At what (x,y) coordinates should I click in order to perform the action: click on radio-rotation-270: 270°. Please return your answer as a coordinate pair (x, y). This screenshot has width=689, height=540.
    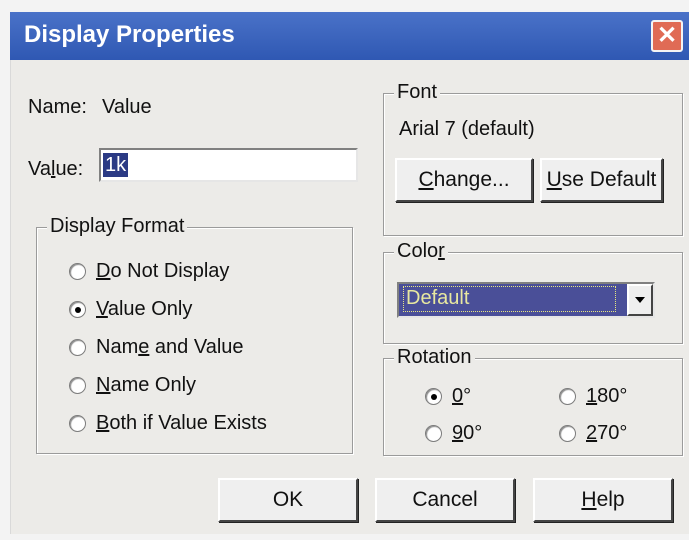
    Looking at the image, I should click on (593, 433).